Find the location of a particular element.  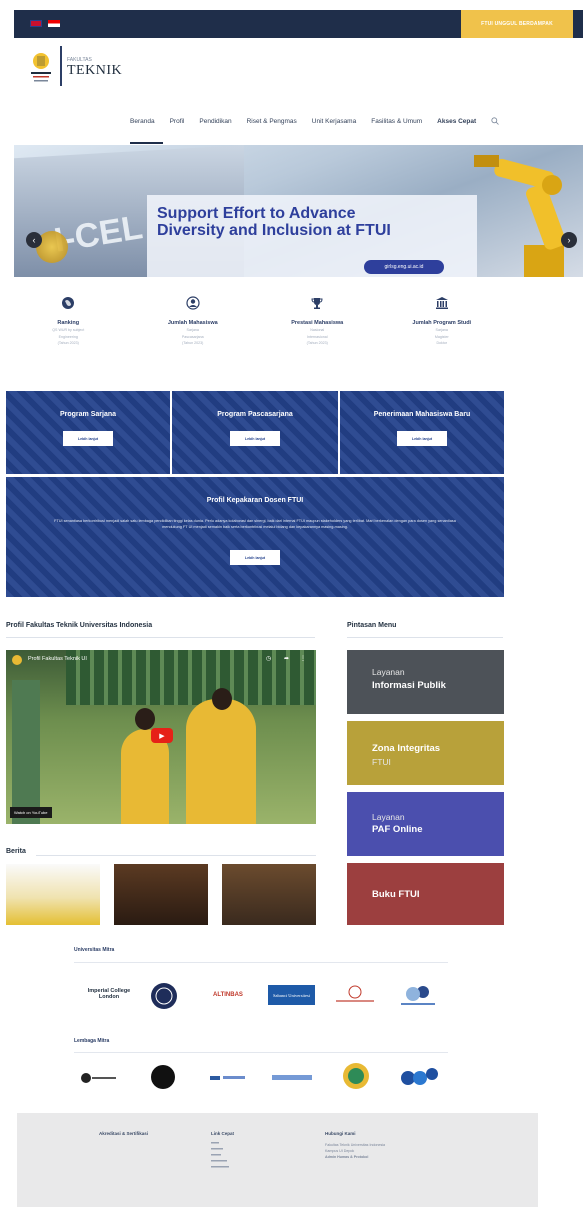

nav-item-akses-cepat: Akses Cepat is located at coordinates (456, 121).